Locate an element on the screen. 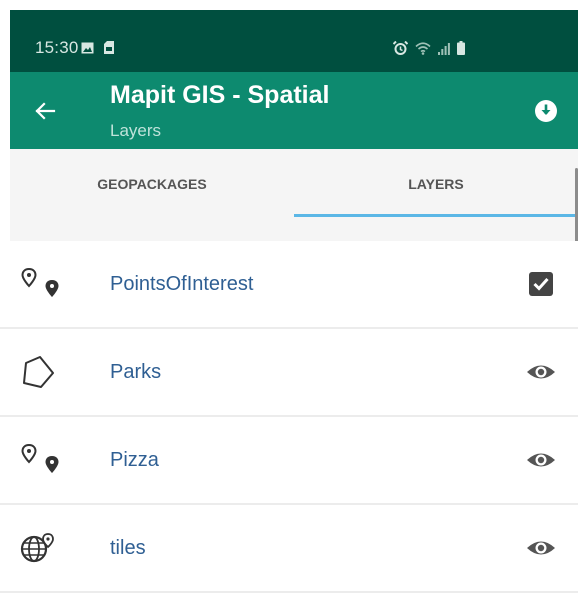 The image size is (578, 593). download-button is located at coordinates (546, 111).